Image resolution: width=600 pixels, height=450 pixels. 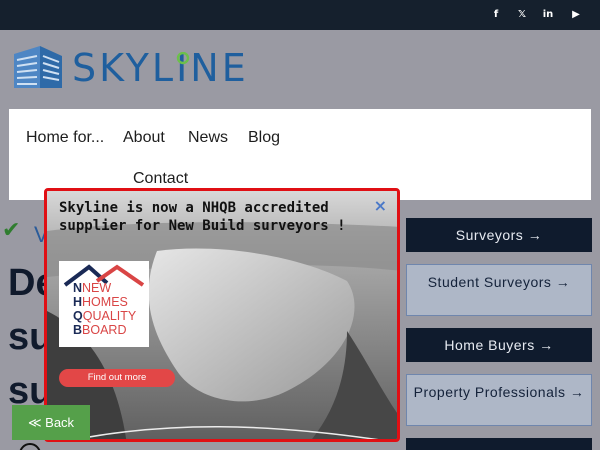 What do you see at coordinates (499, 235) in the screenshot?
I see `surveyors-button: Surveyors →` at bounding box center [499, 235].